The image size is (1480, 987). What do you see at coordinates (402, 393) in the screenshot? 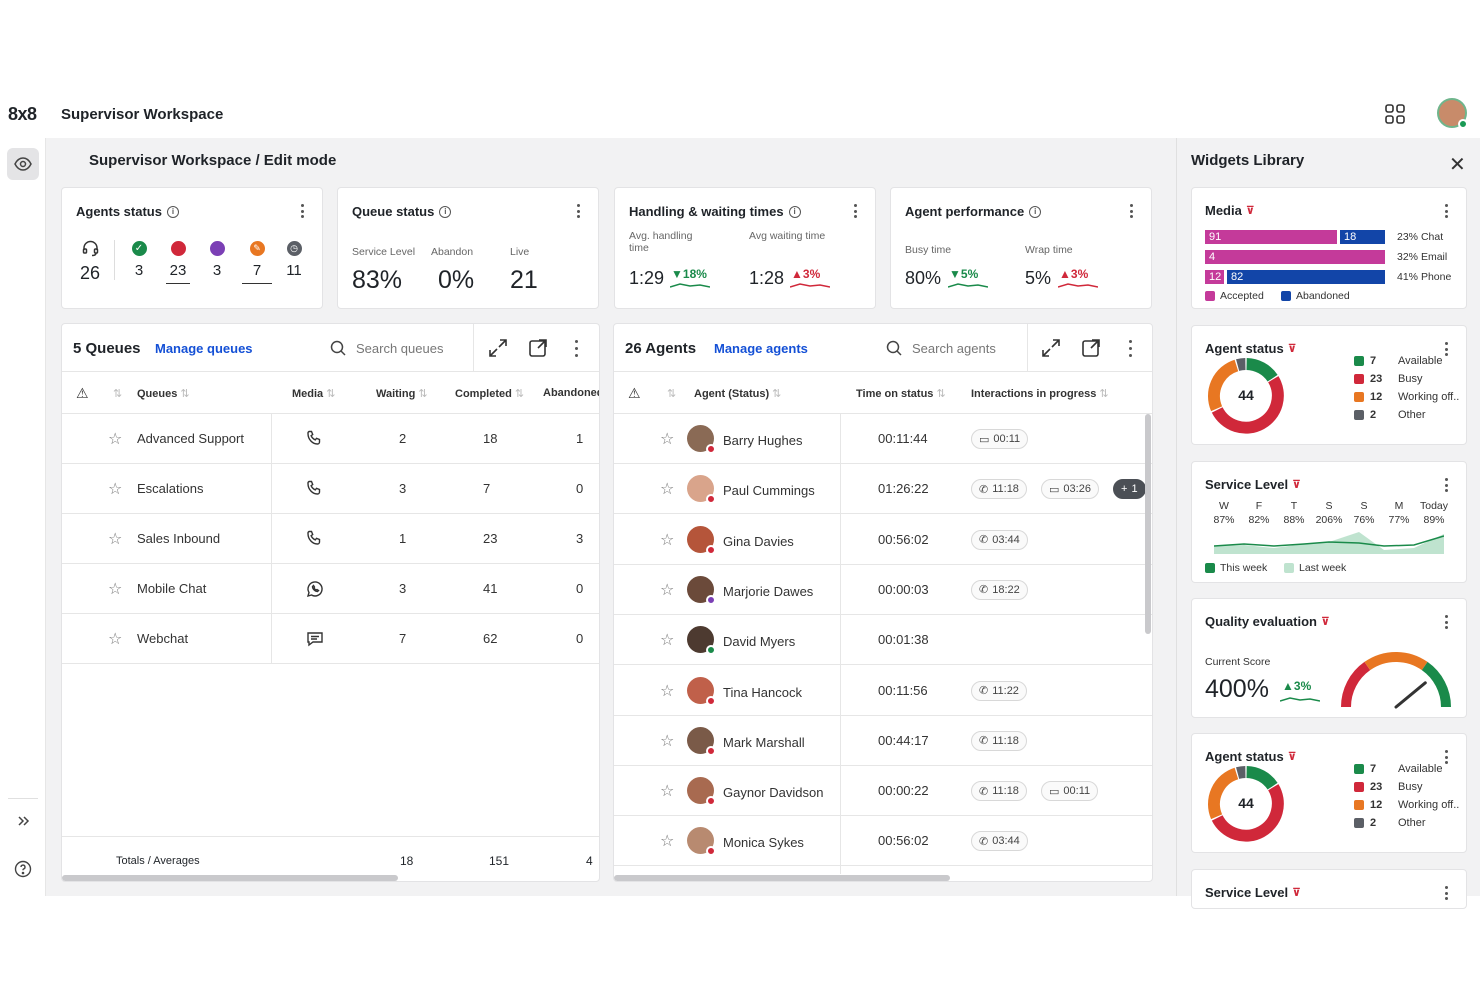
I see `col-waiting: Waiting ⇅` at bounding box center [402, 393].